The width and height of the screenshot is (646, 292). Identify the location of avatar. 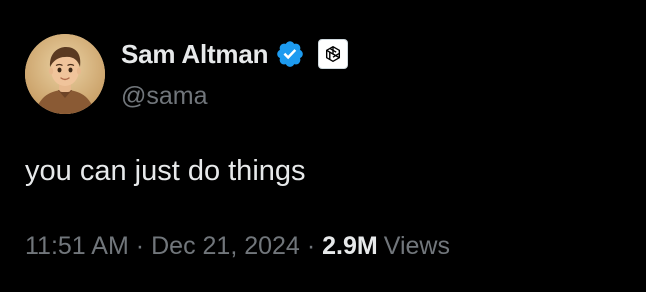
(65, 74).